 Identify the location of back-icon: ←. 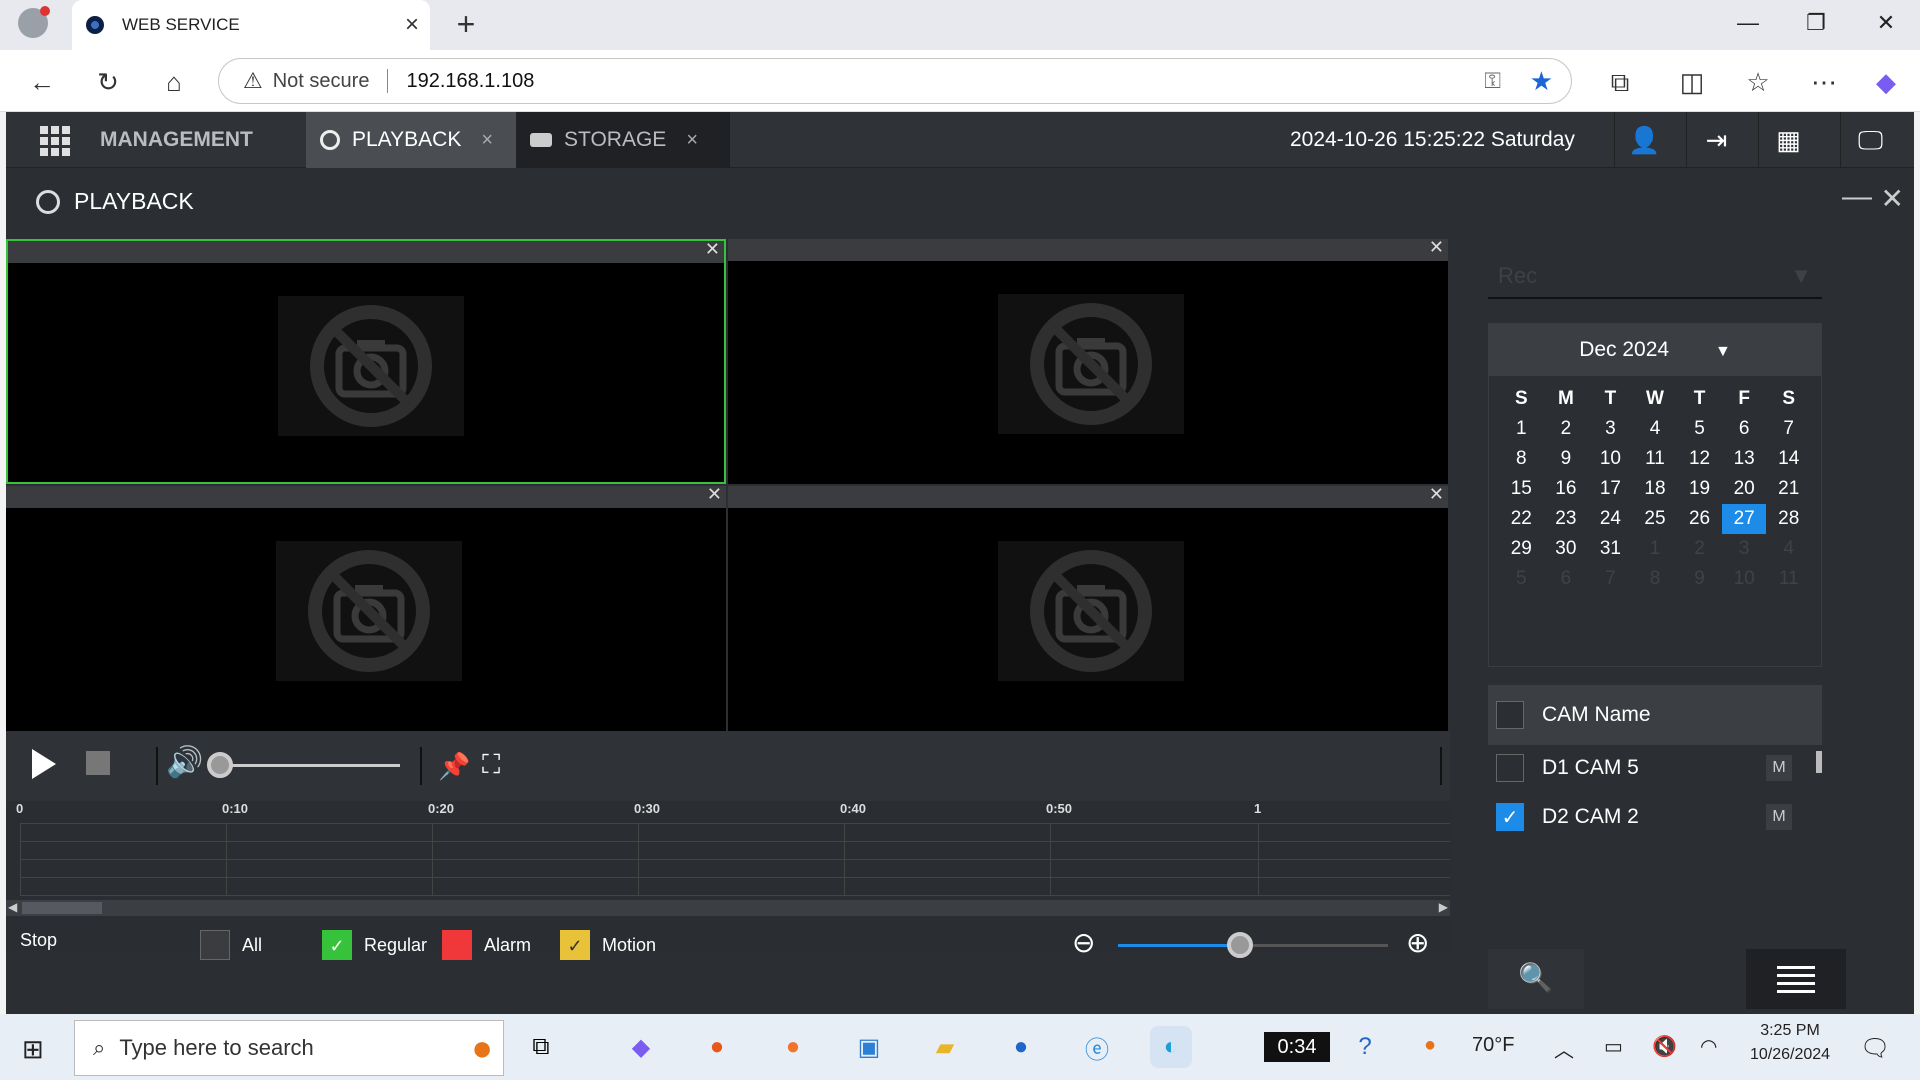
(42, 82).